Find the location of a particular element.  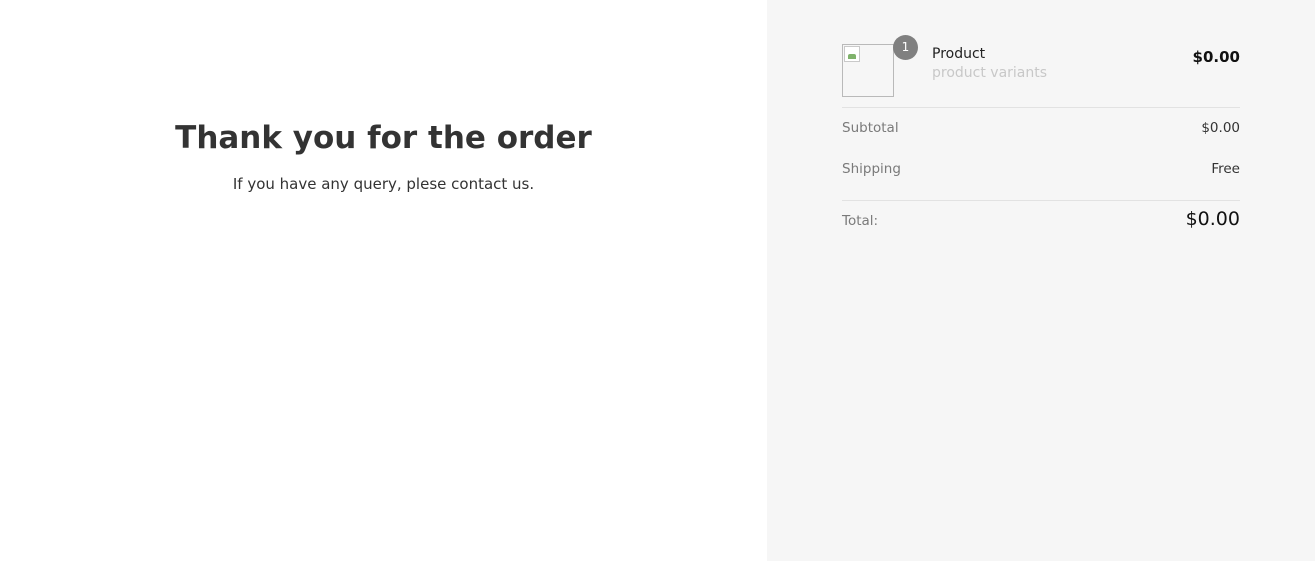

shipping-label: Shipping is located at coordinates (871, 169).